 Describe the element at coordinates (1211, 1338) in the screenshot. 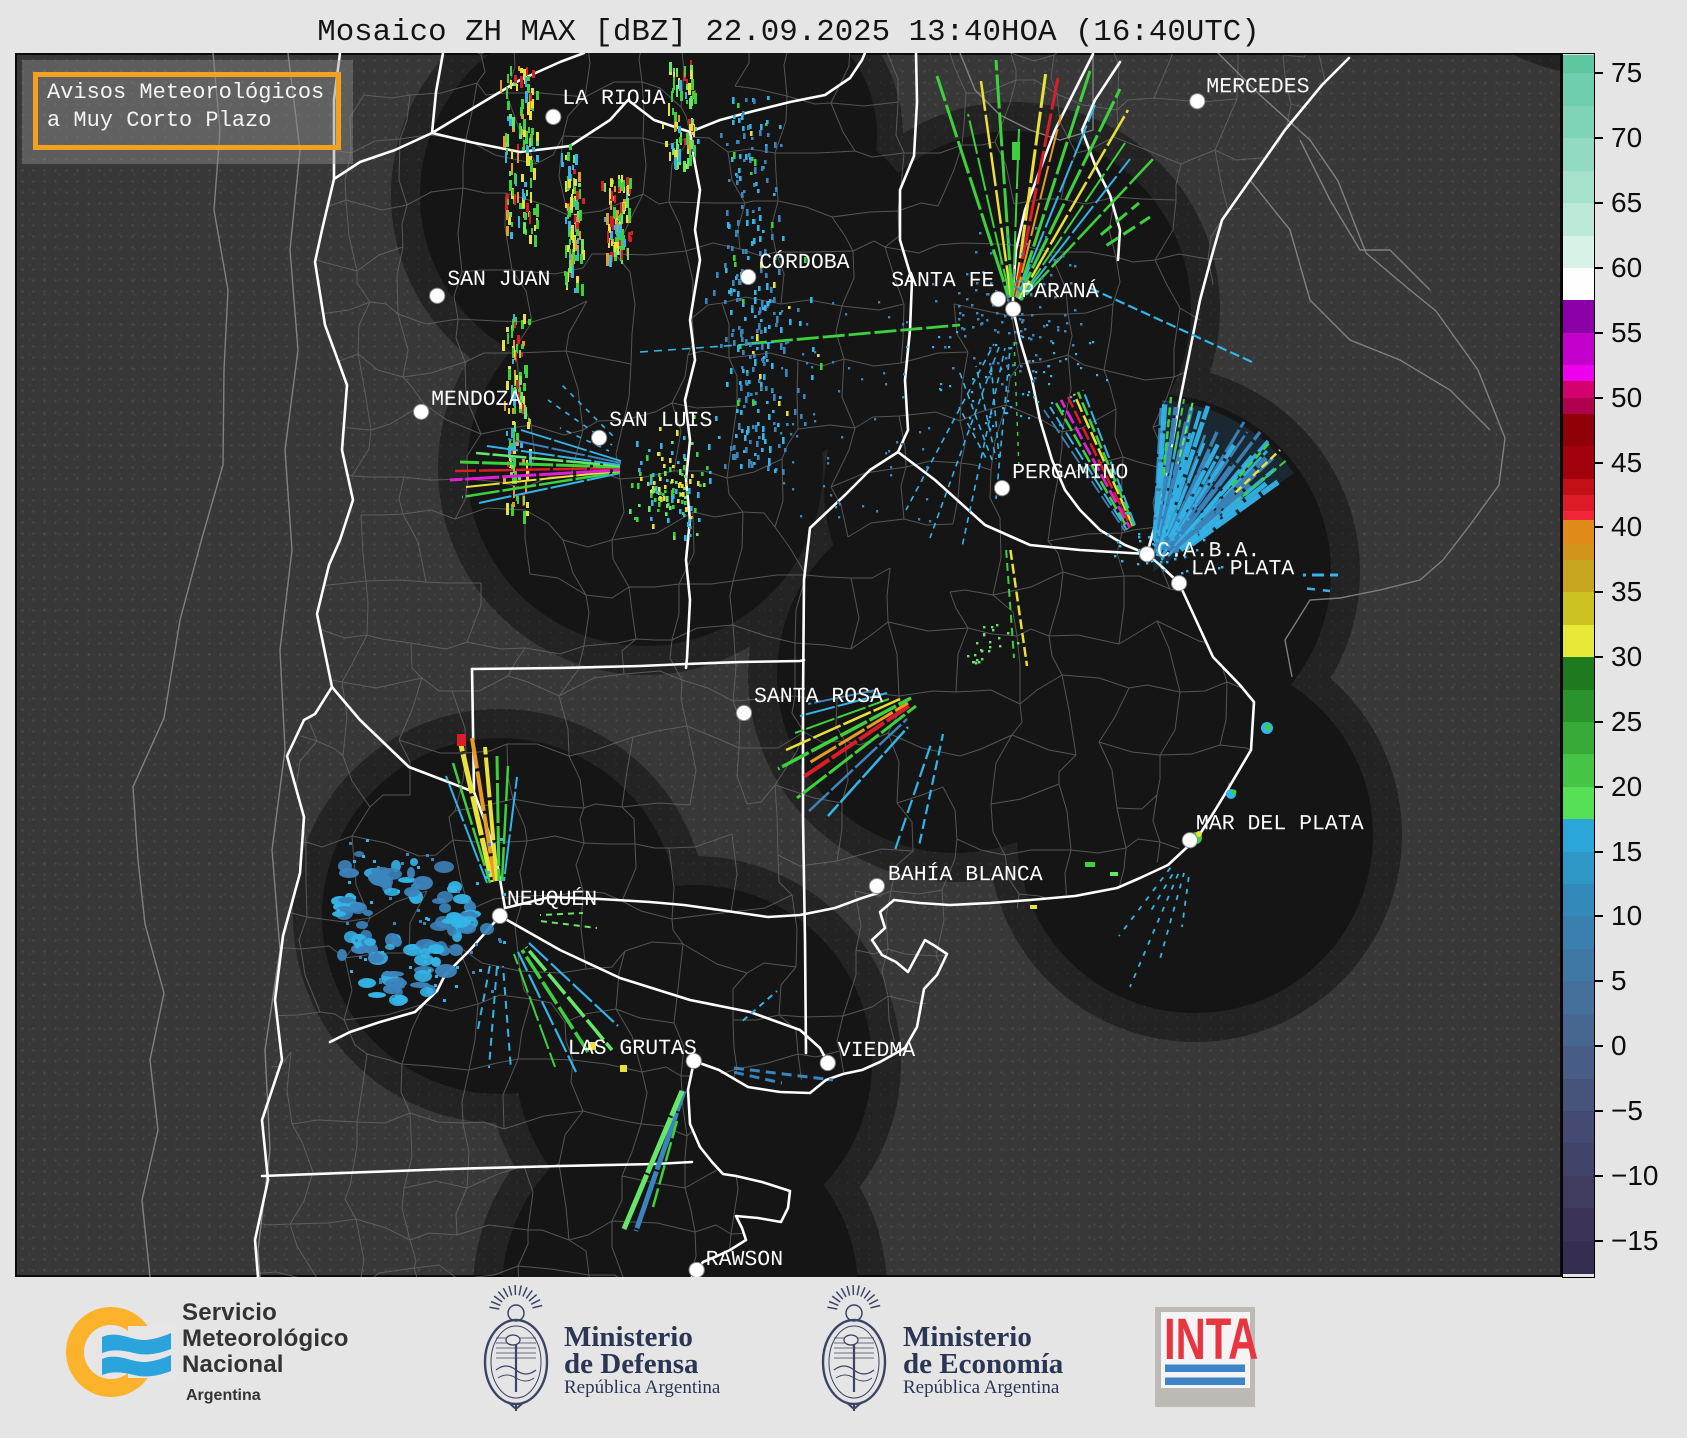

I see `svg-text: INTA` at that location.